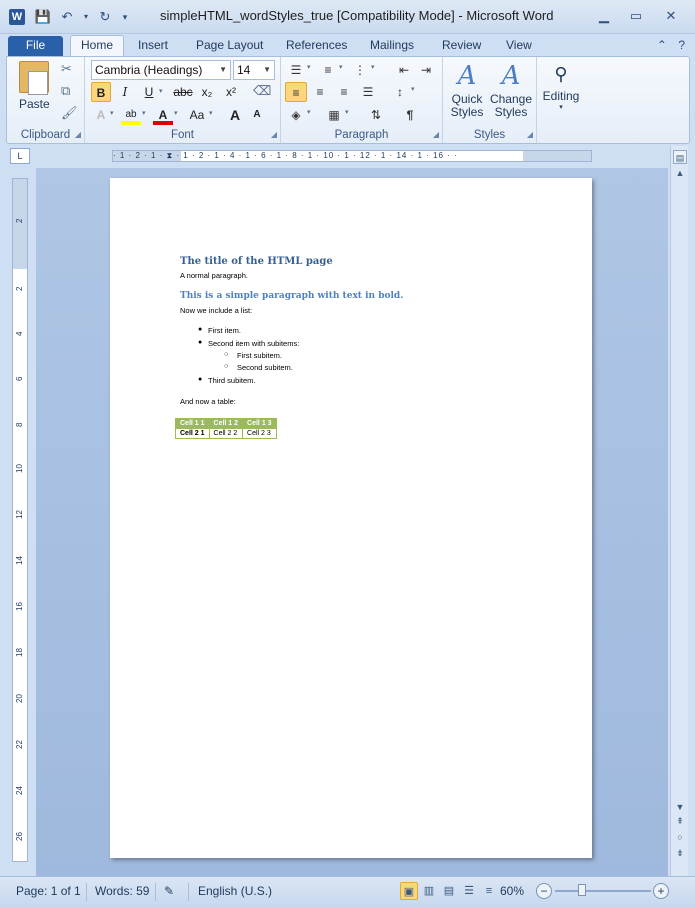 This screenshot has height=908, width=695. What do you see at coordinates (67, 17) in the screenshot?
I see `undo-icon: ↶` at bounding box center [67, 17].